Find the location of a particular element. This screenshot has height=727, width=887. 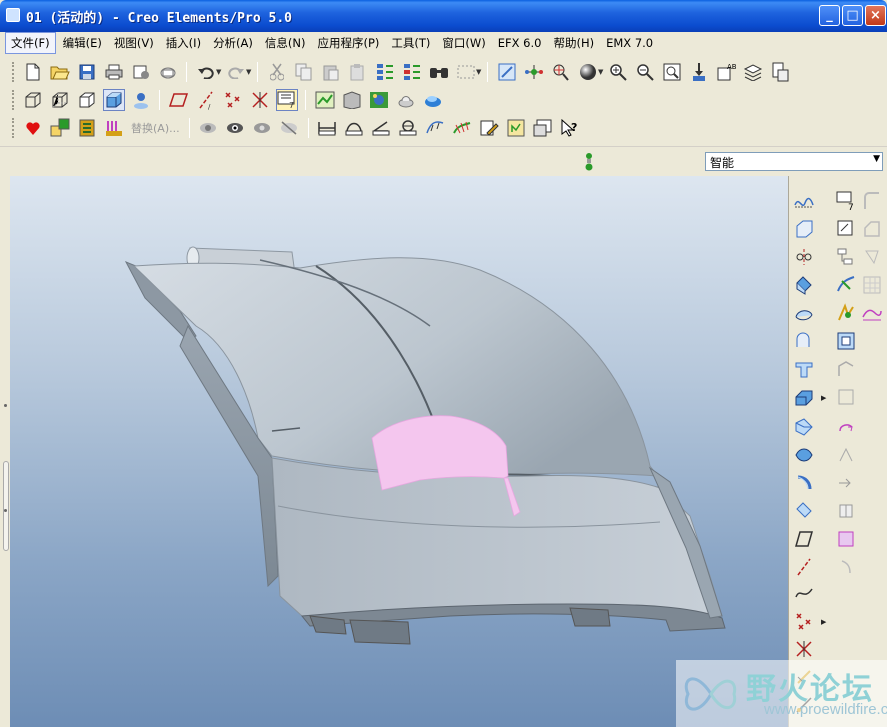

open-icon is located at coordinates (60, 72).